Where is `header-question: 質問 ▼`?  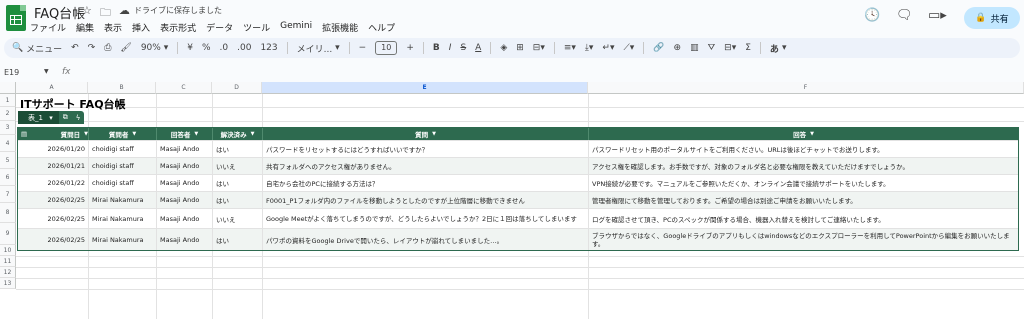
header-question: 質問 ▼ is located at coordinates (426, 134).